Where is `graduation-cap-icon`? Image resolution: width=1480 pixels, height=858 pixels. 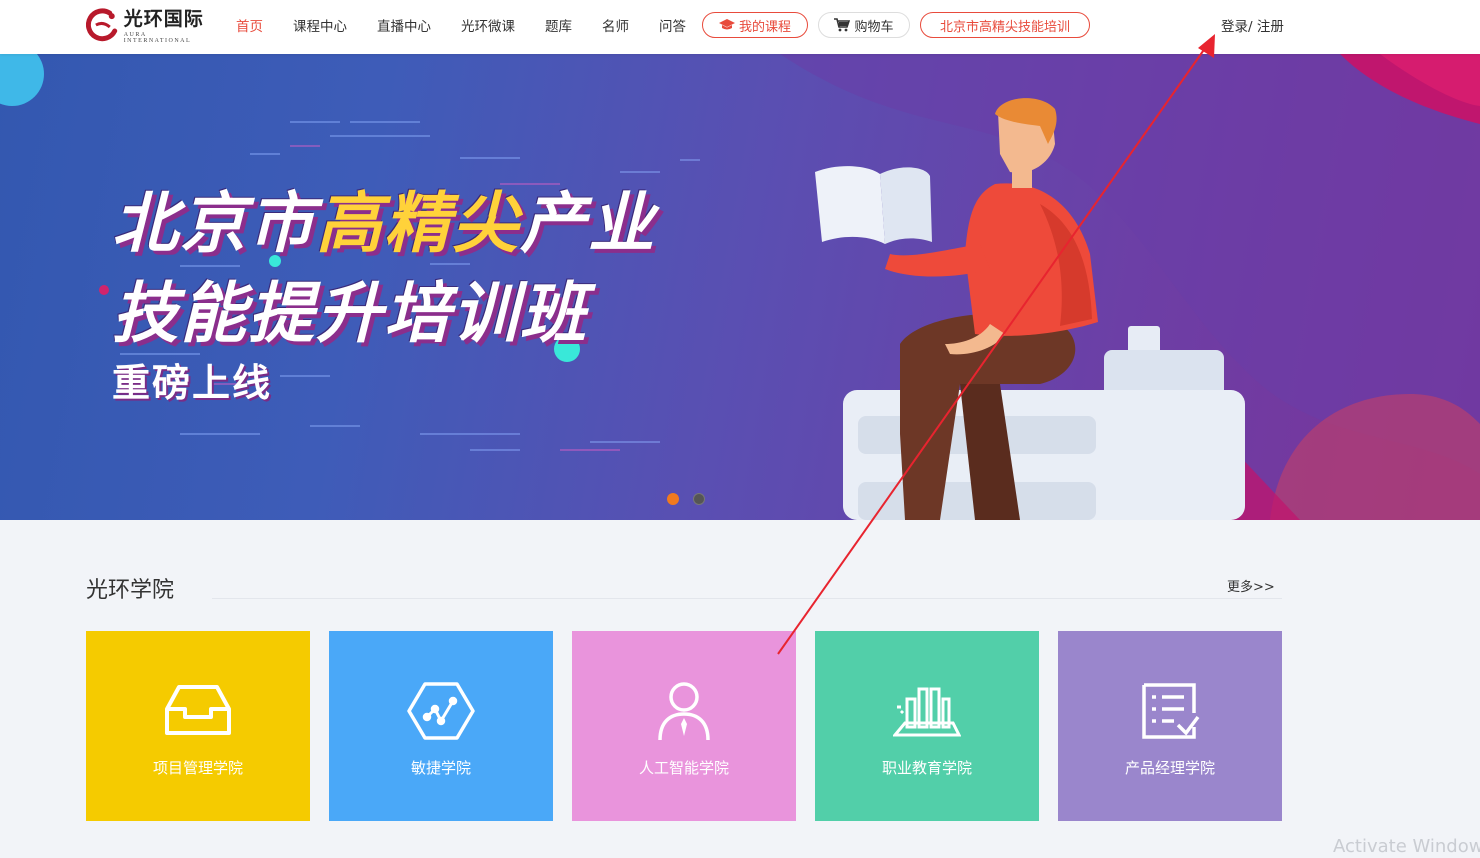
graduation-cap-icon is located at coordinates (726, 25).